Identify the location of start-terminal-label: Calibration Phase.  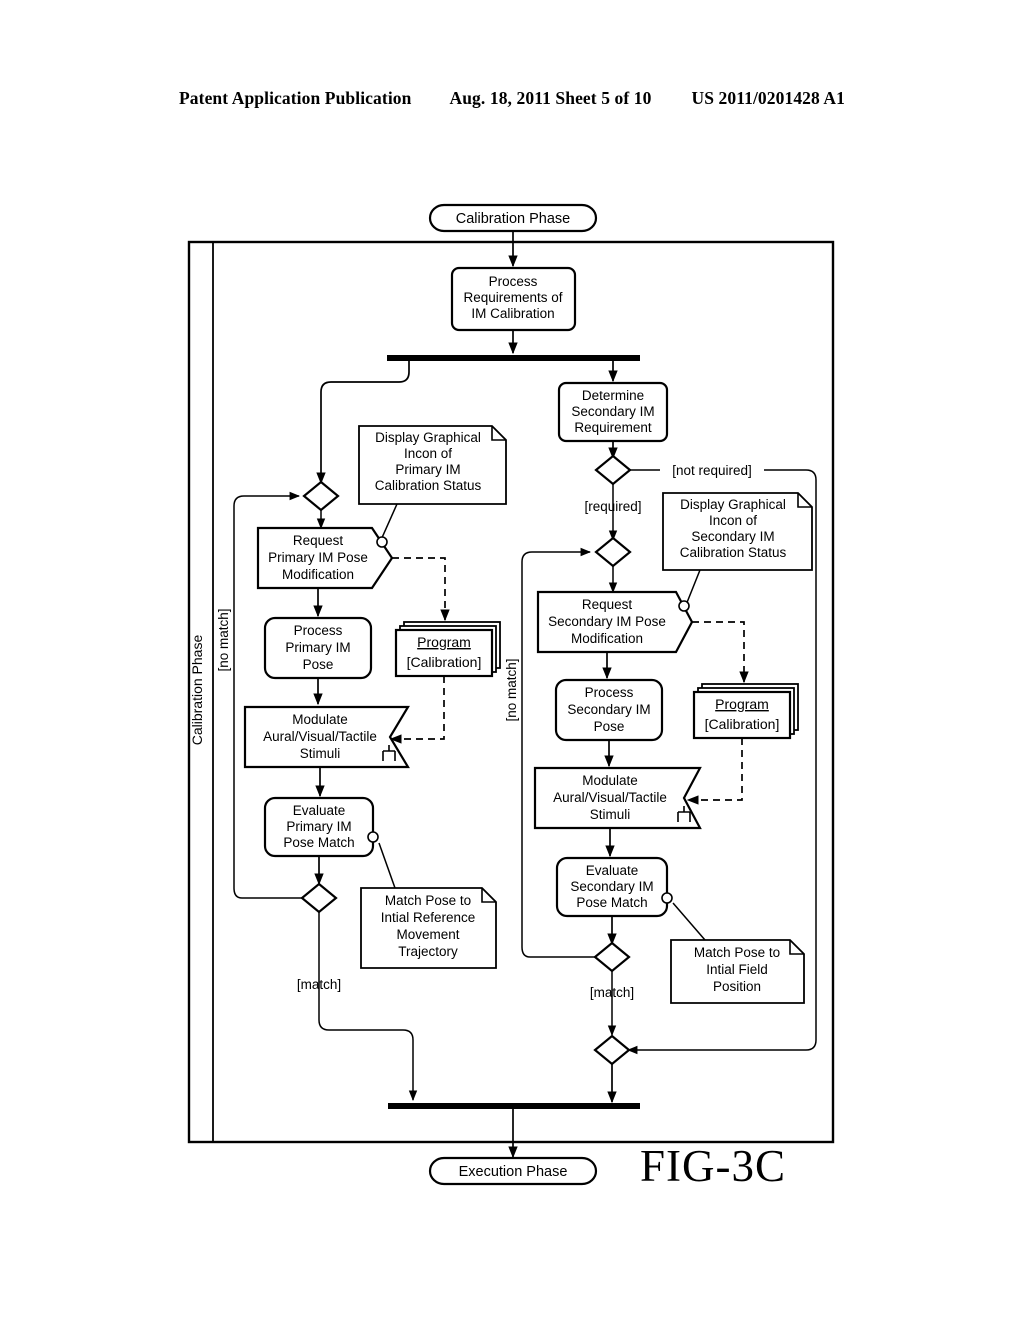
(513, 219).